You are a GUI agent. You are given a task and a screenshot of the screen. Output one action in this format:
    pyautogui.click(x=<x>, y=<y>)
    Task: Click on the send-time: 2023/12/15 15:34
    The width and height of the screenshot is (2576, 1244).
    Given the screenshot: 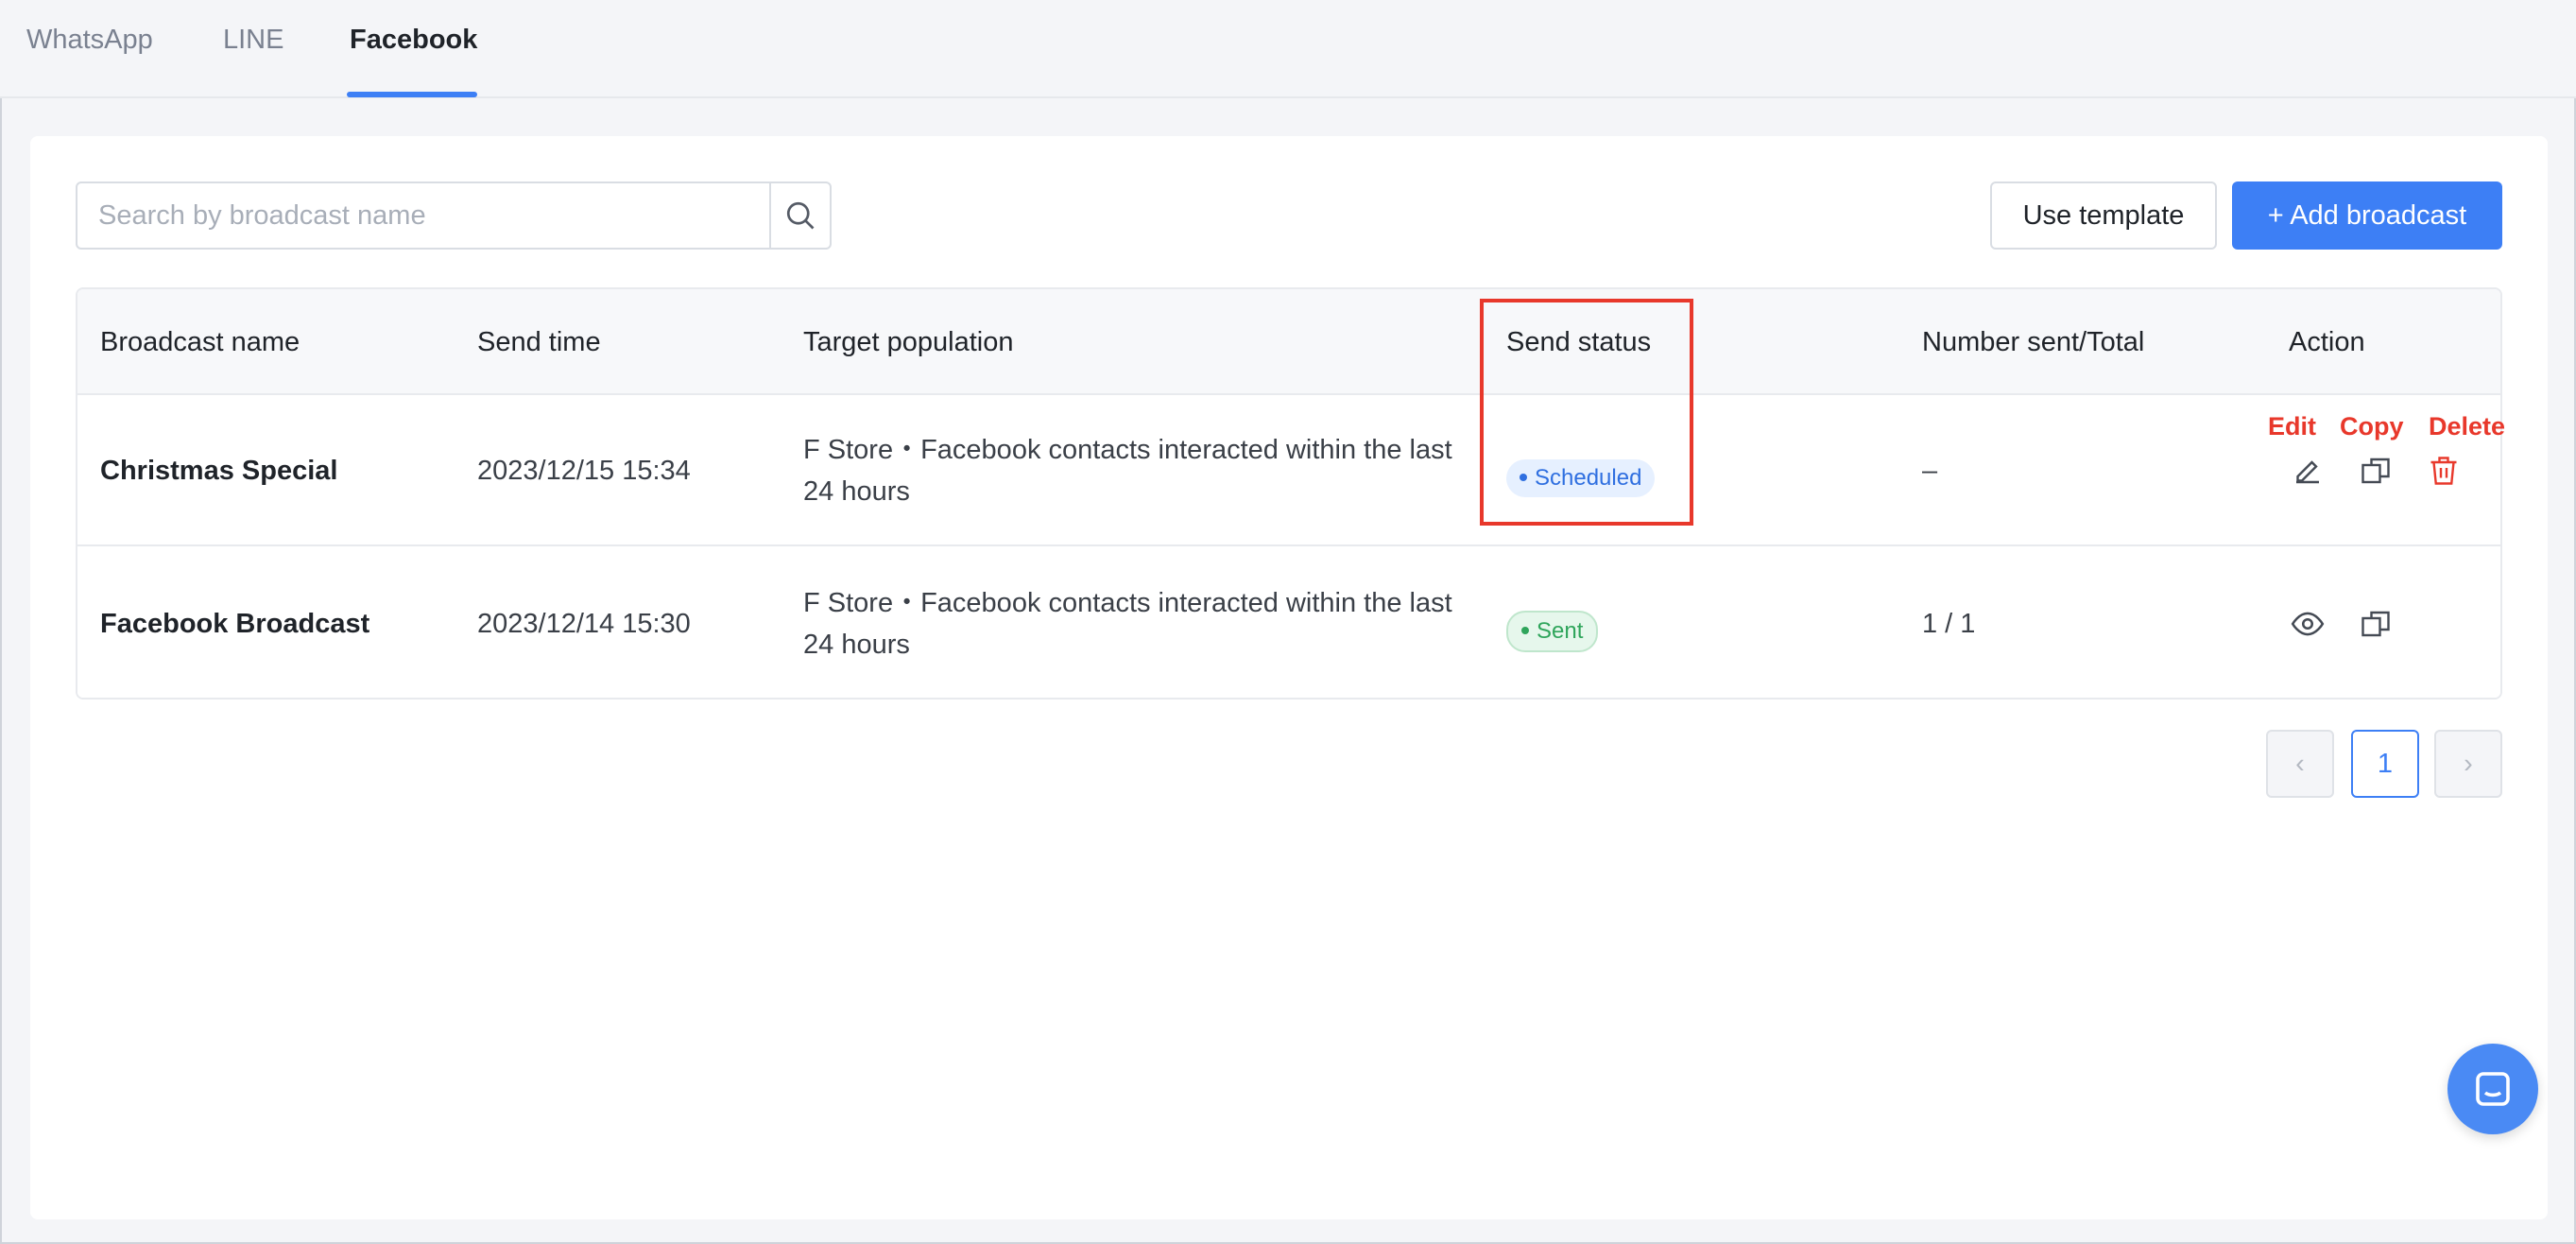 What is the action you would take?
    pyautogui.click(x=584, y=471)
    